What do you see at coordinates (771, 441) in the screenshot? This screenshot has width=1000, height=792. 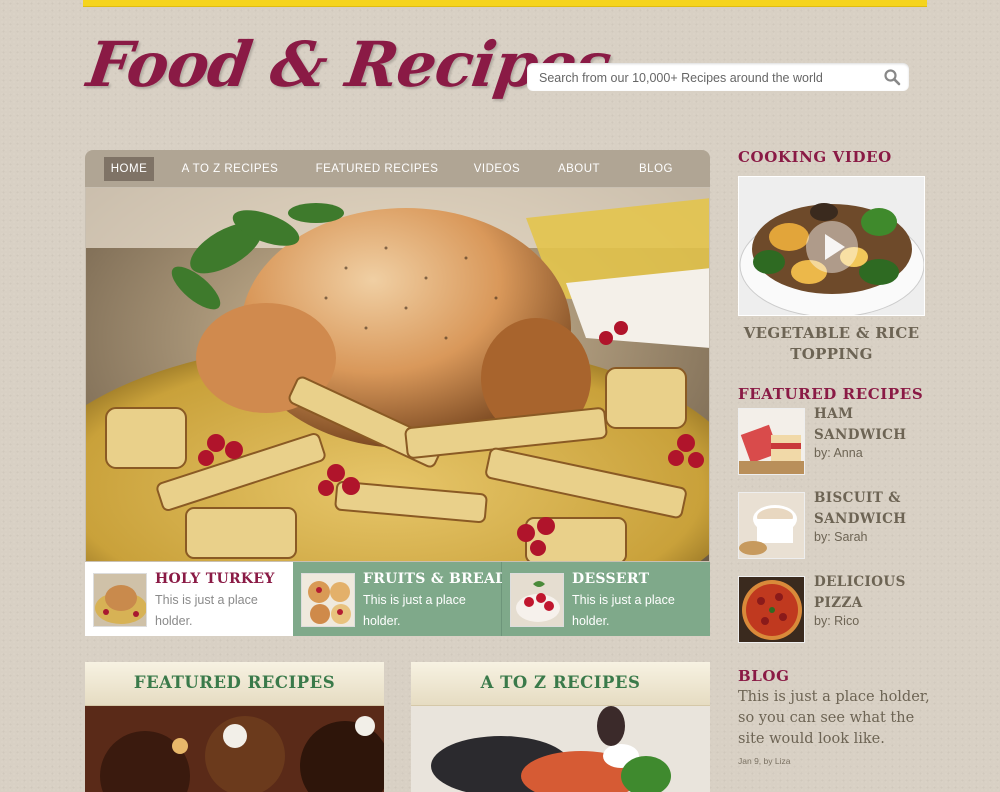 I see `ham-sandwich-thumbnail` at bounding box center [771, 441].